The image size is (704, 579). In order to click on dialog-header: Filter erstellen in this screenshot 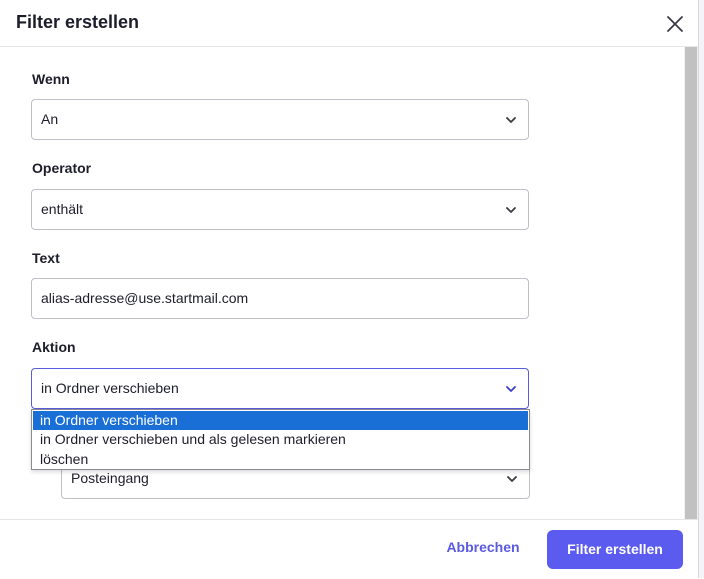, I will do `click(349, 23)`.